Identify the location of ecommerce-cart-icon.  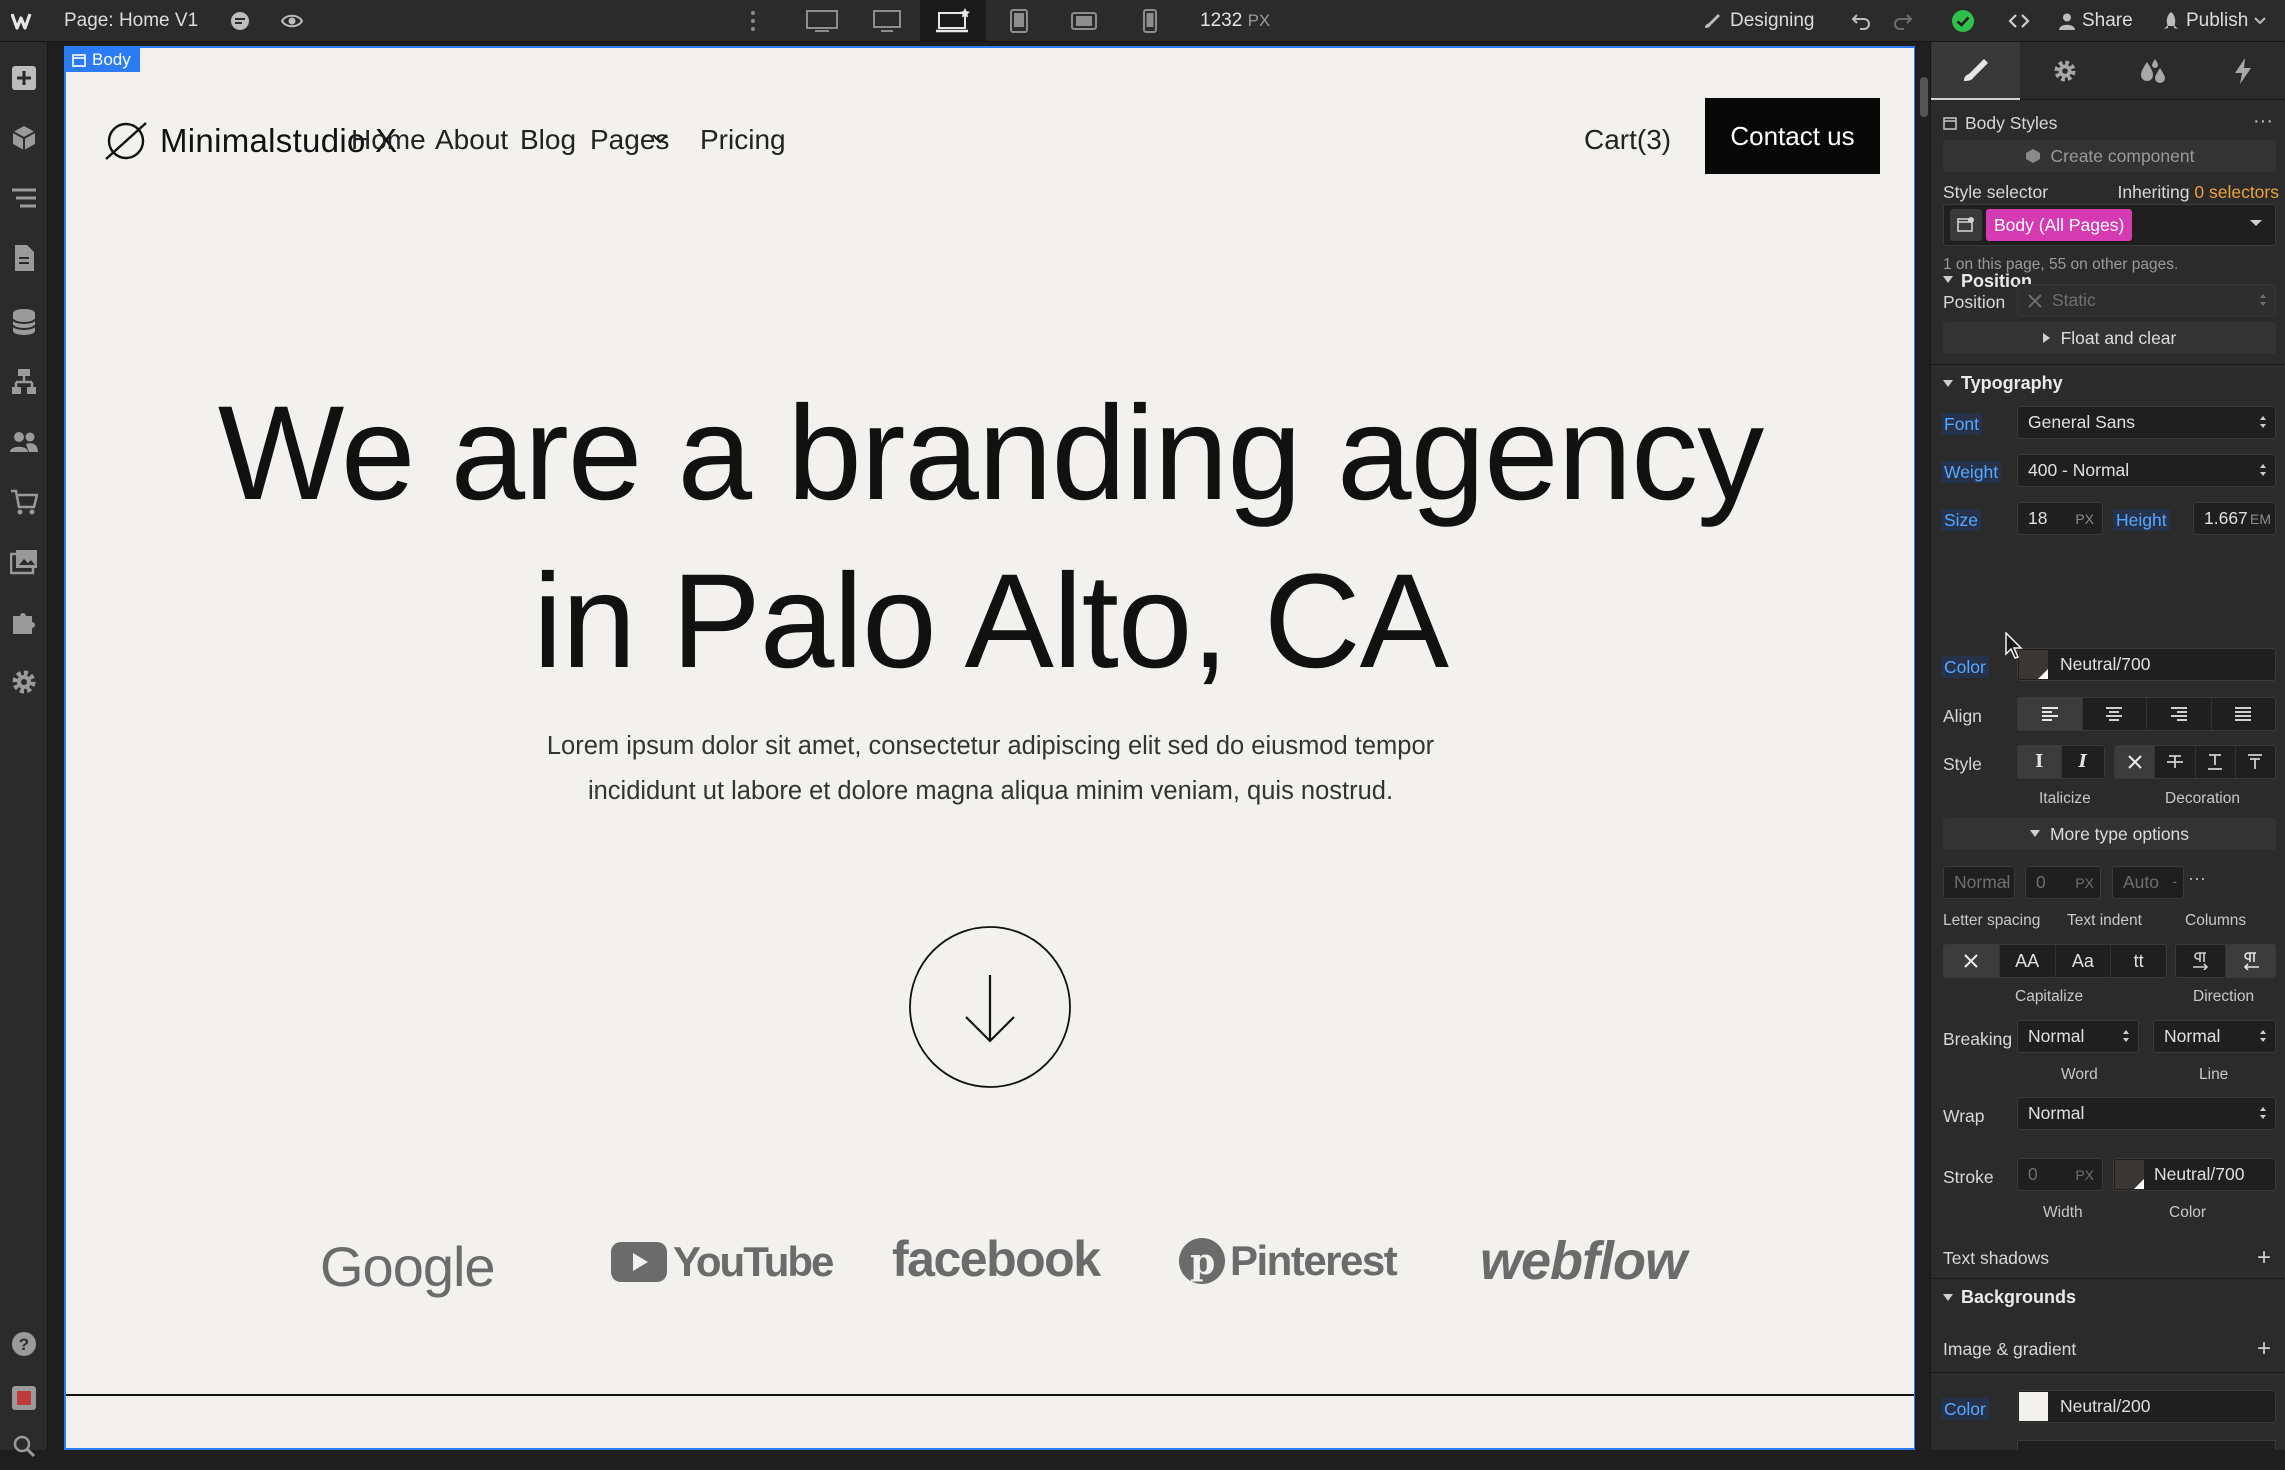
(24, 502).